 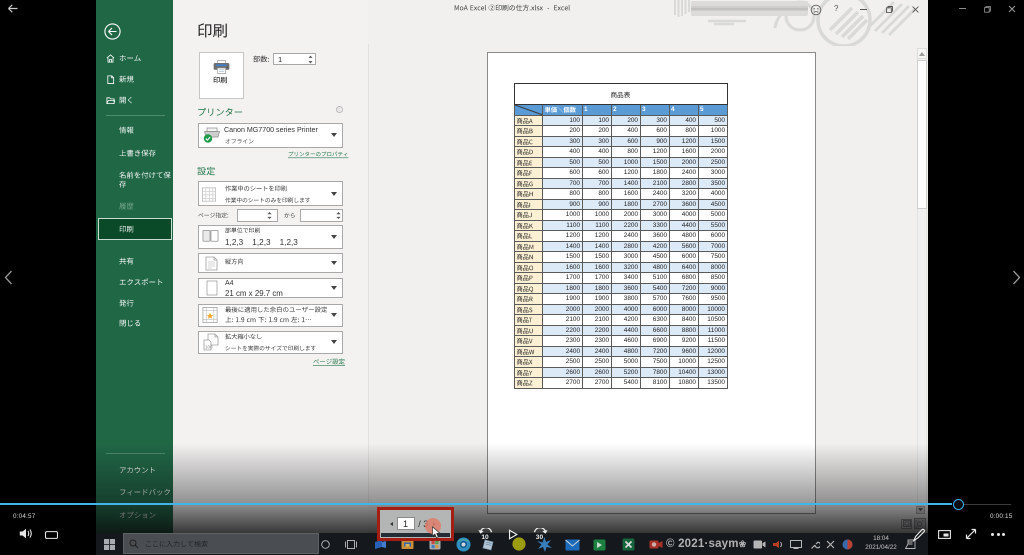 What do you see at coordinates (209, 347) in the screenshot?
I see `svg-text: 100` at bounding box center [209, 347].